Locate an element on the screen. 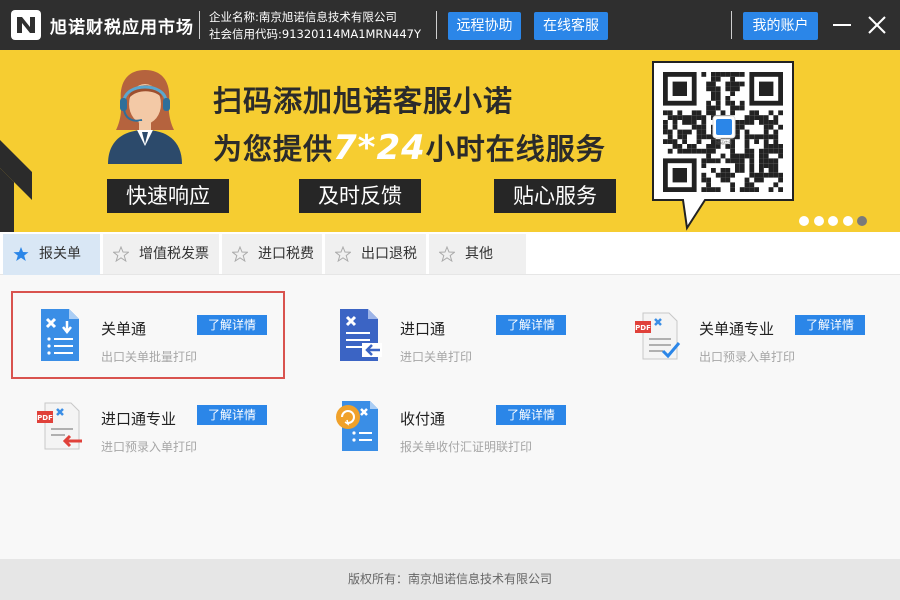 This screenshot has height=600, width=900. app-name: 关单通专业 is located at coordinates (737, 329).